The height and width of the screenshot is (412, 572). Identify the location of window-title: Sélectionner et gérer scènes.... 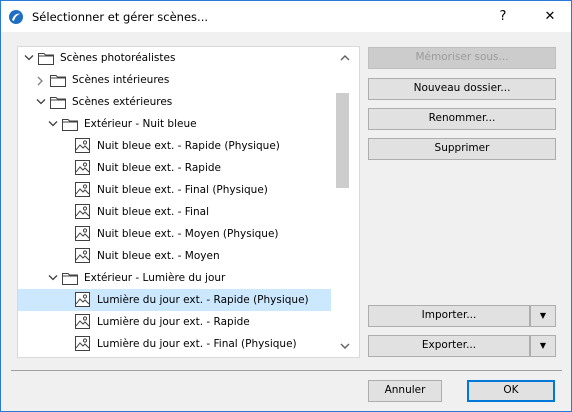
(120, 17).